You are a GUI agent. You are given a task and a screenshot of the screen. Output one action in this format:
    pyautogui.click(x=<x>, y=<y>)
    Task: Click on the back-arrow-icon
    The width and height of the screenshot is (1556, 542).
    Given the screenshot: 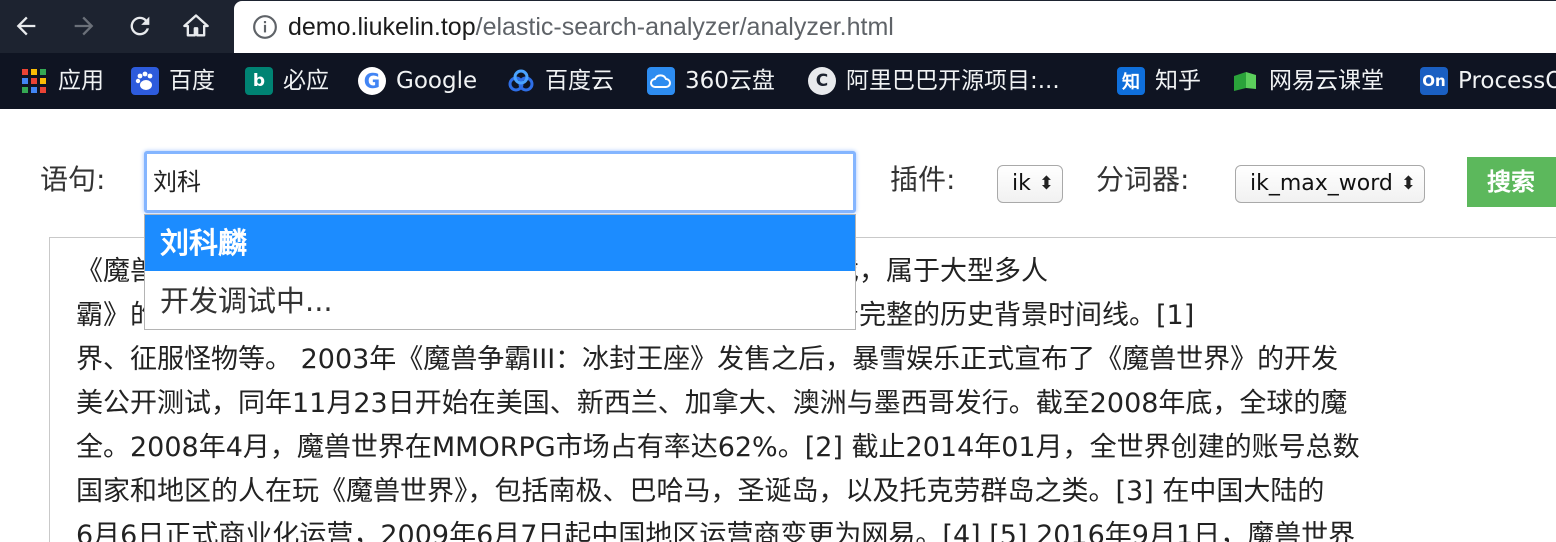 What is the action you would take?
    pyautogui.click(x=26, y=26)
    